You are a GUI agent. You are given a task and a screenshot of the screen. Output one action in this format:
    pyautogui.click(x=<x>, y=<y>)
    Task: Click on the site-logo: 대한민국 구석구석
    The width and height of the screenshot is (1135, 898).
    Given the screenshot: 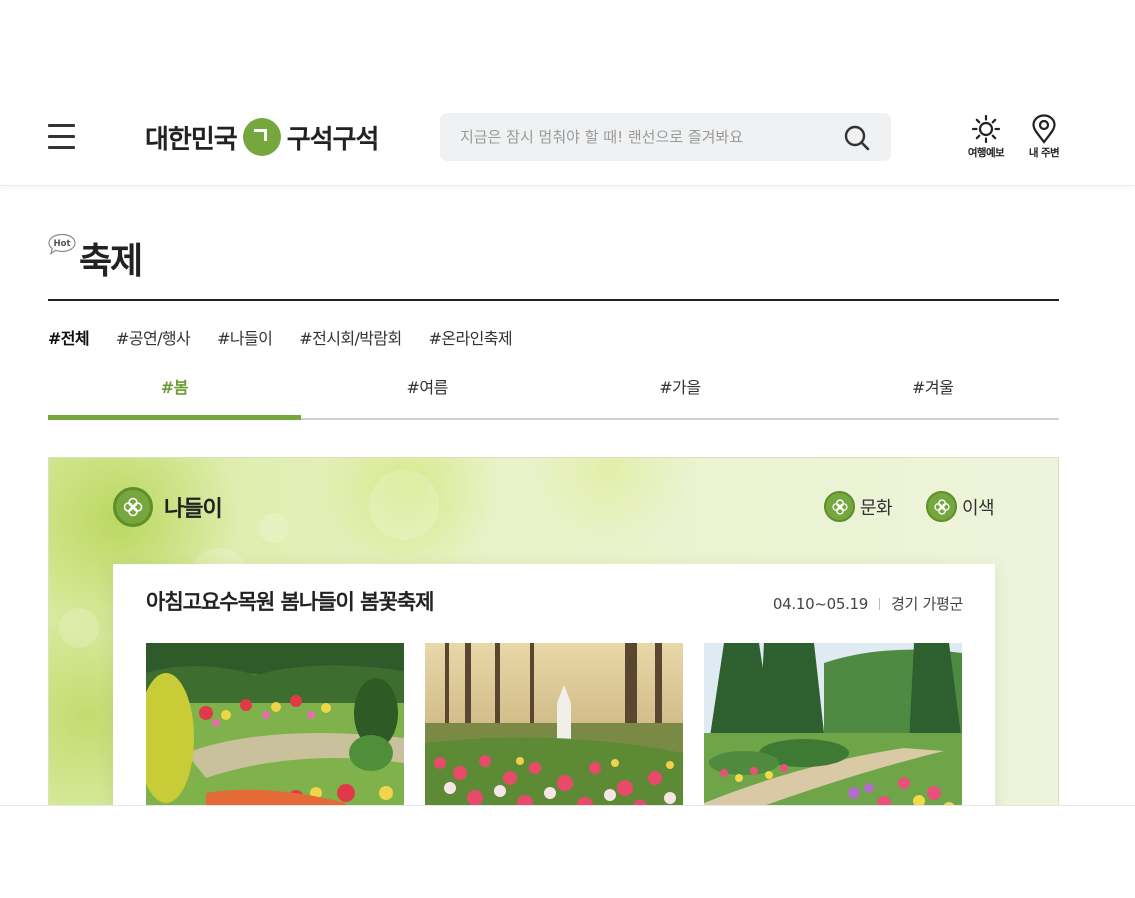 What is the action you would take?
    pyautogui.click(x=262, y=137)
    